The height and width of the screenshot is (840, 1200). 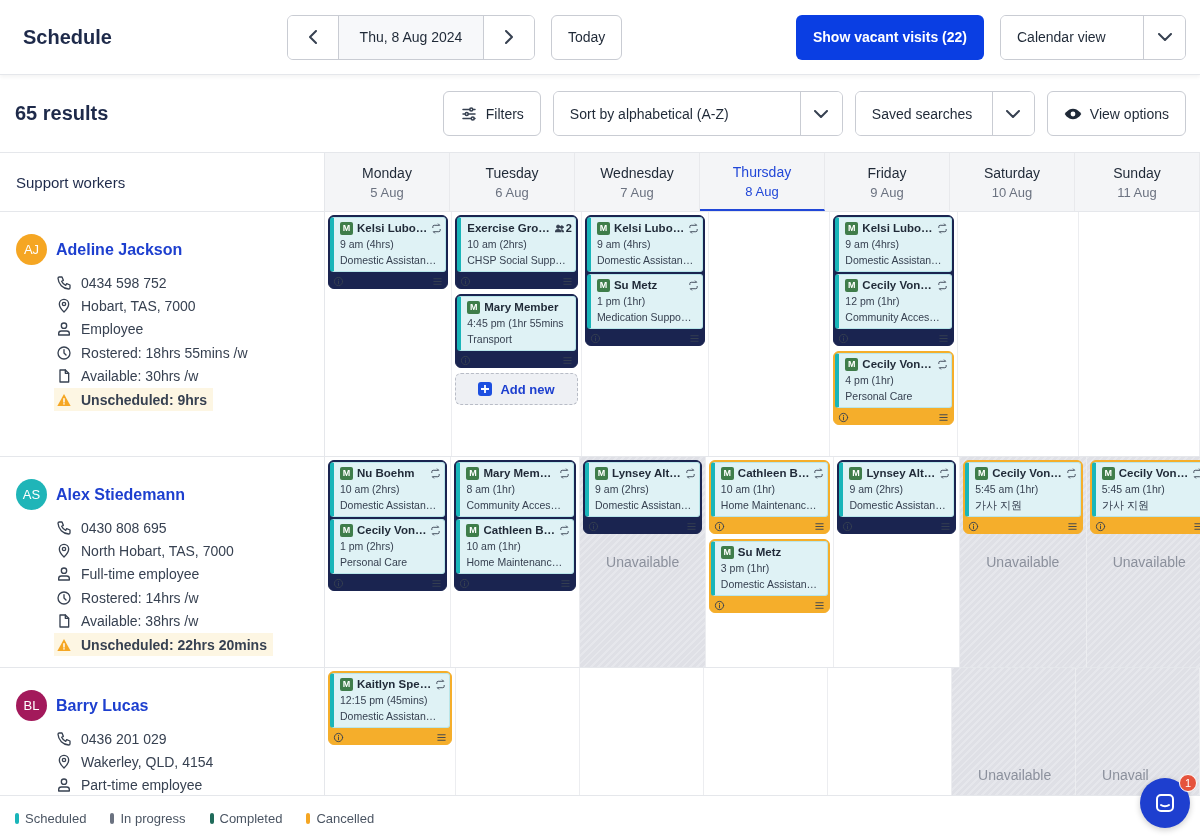 I want to click on worker-detail: Rostered: 14hrs /w, so click(x=140, y=597).